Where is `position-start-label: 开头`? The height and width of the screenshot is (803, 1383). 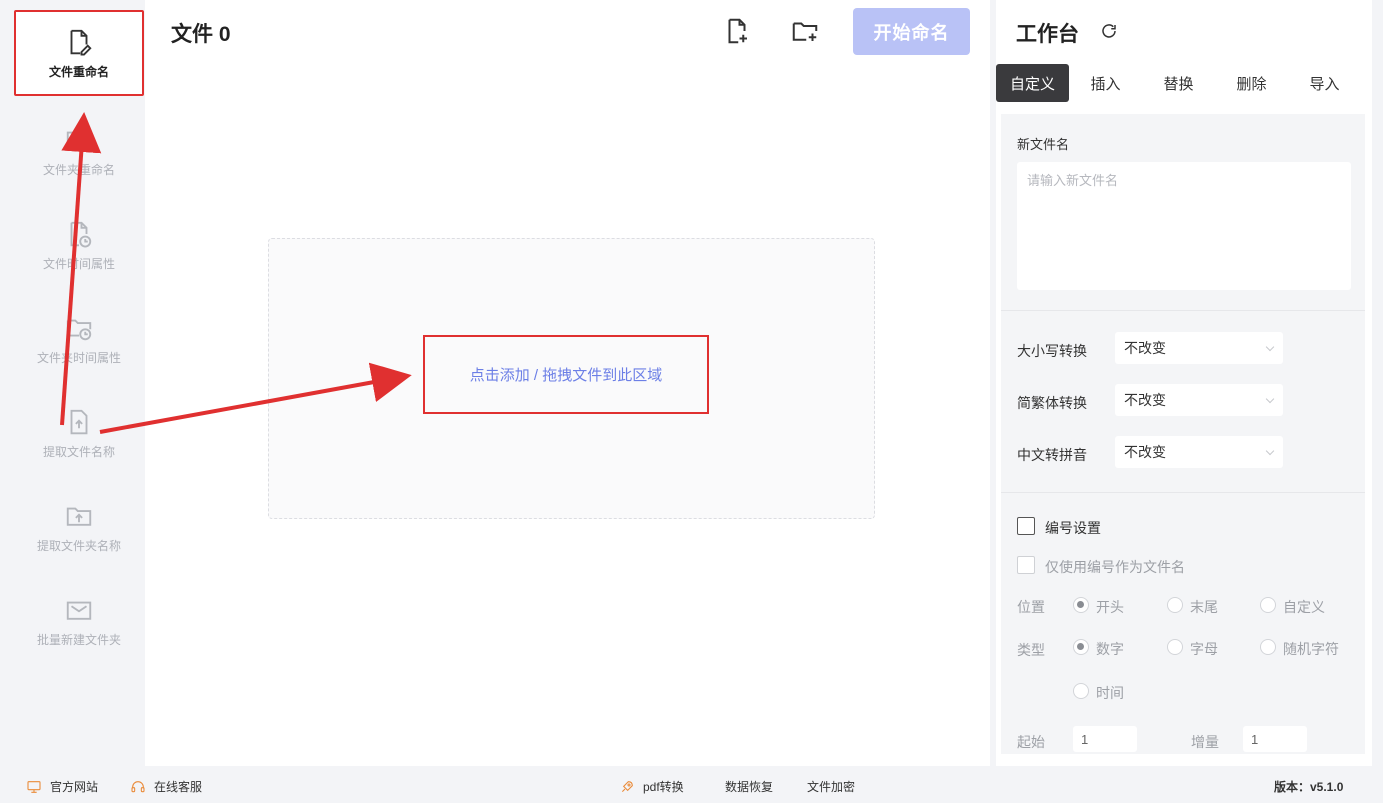 position-start-label: 开头 is located at coordinates (1110, 607).